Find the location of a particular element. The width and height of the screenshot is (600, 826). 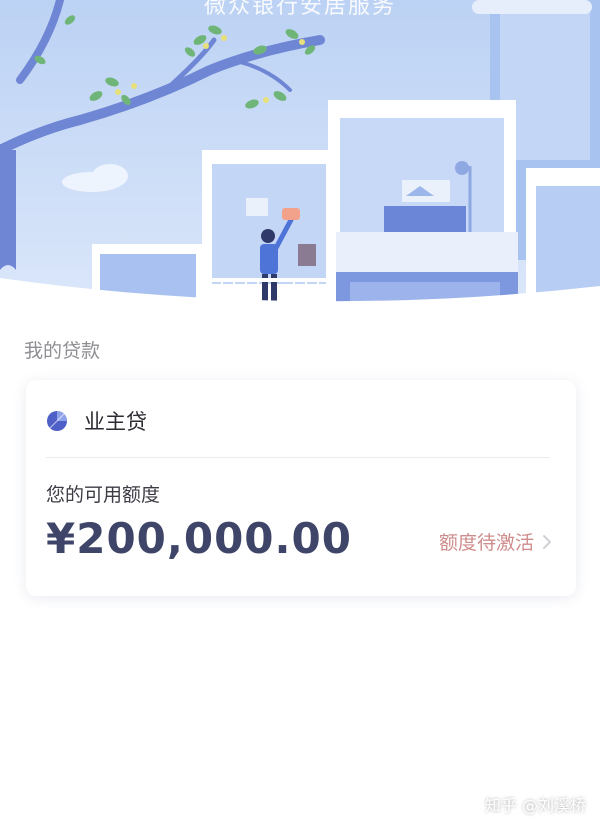

card-divider is located at coordinates (298, 457).